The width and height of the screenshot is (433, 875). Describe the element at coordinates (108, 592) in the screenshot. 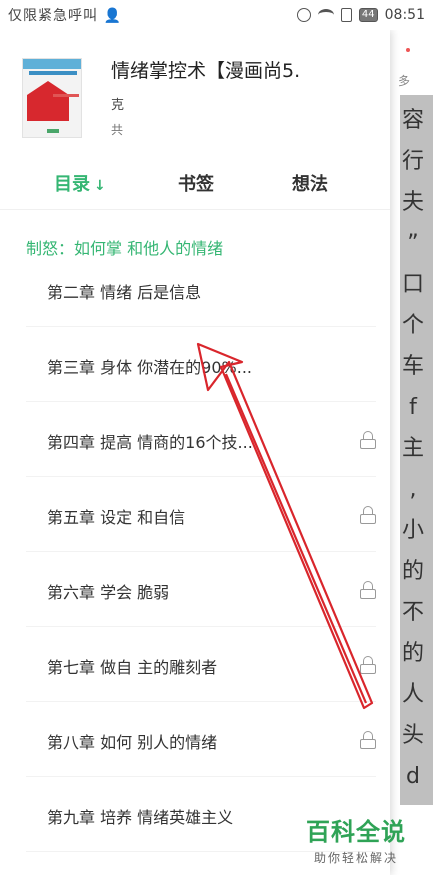

I see `toc-item-label: 第六章 学会 脆弱` at that location.